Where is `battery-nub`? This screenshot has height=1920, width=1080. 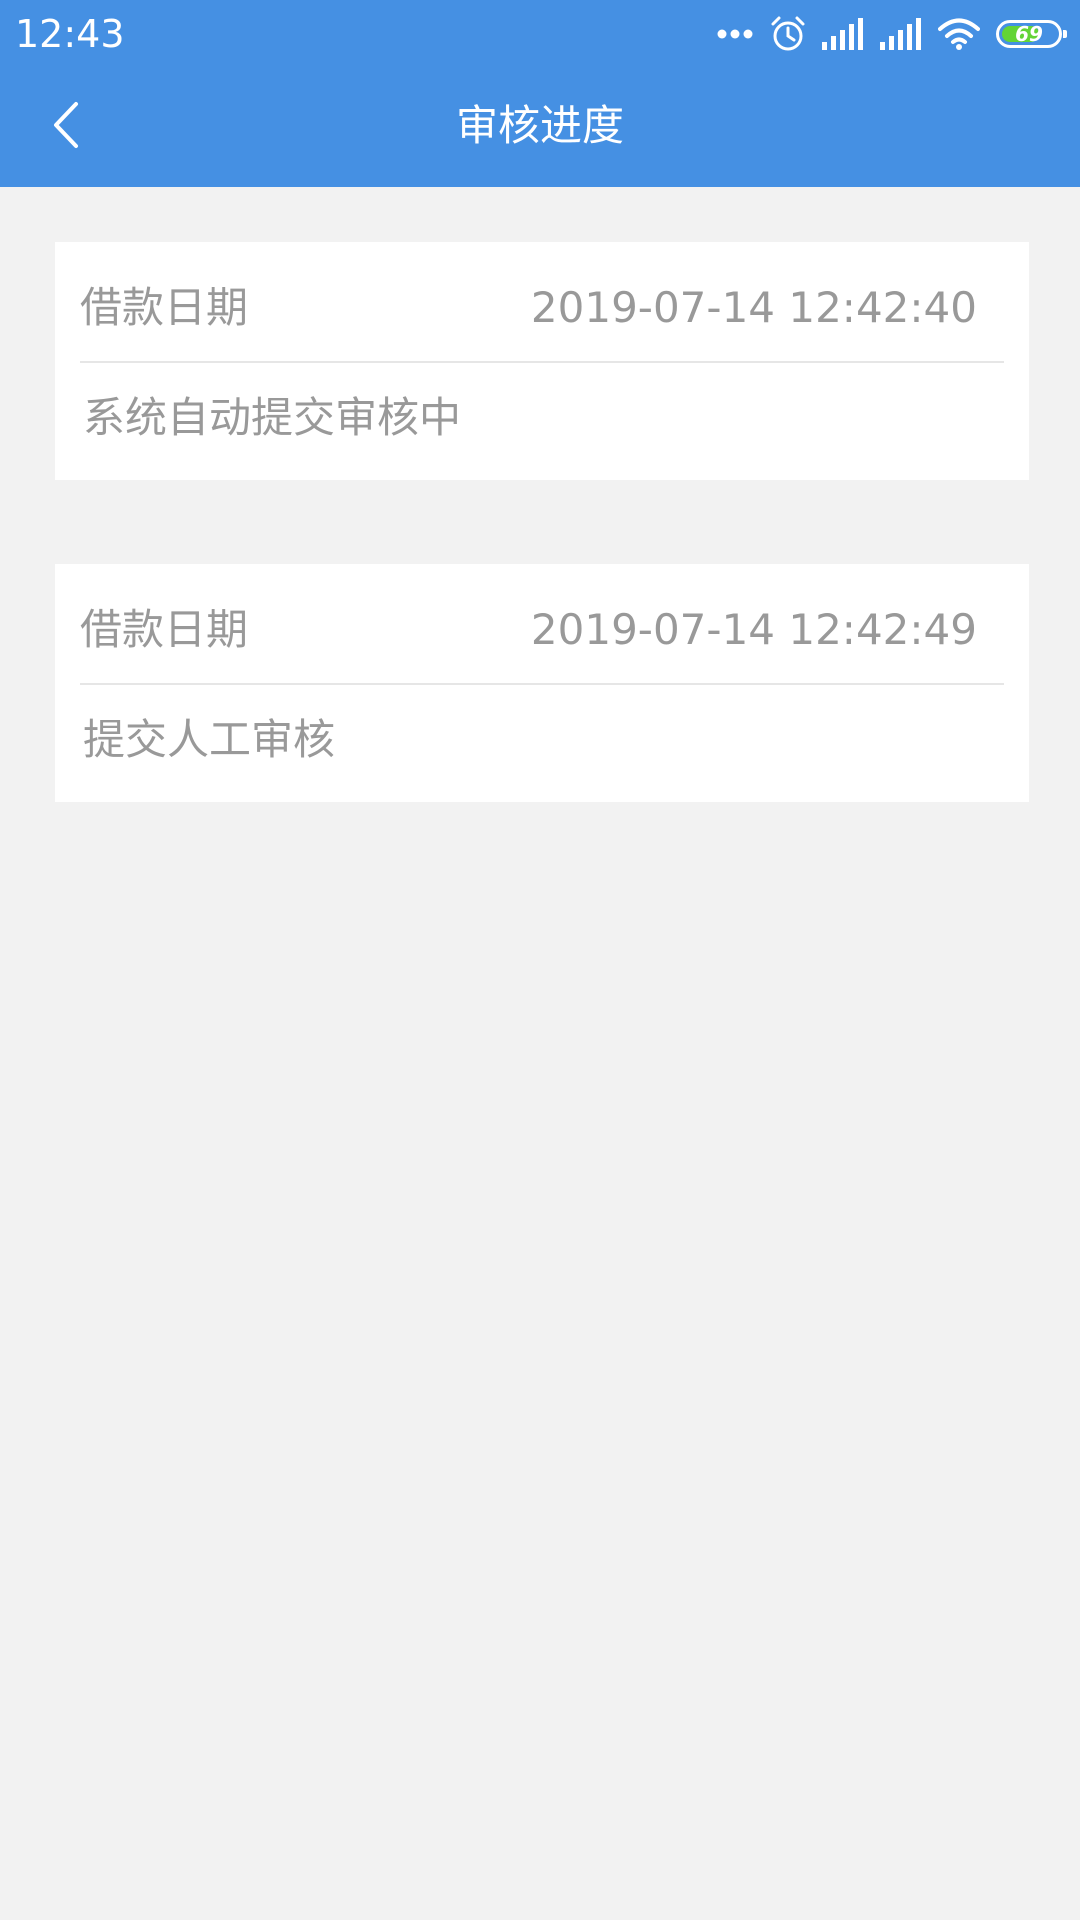 battery-nub is located at coordinates (1065, 34).